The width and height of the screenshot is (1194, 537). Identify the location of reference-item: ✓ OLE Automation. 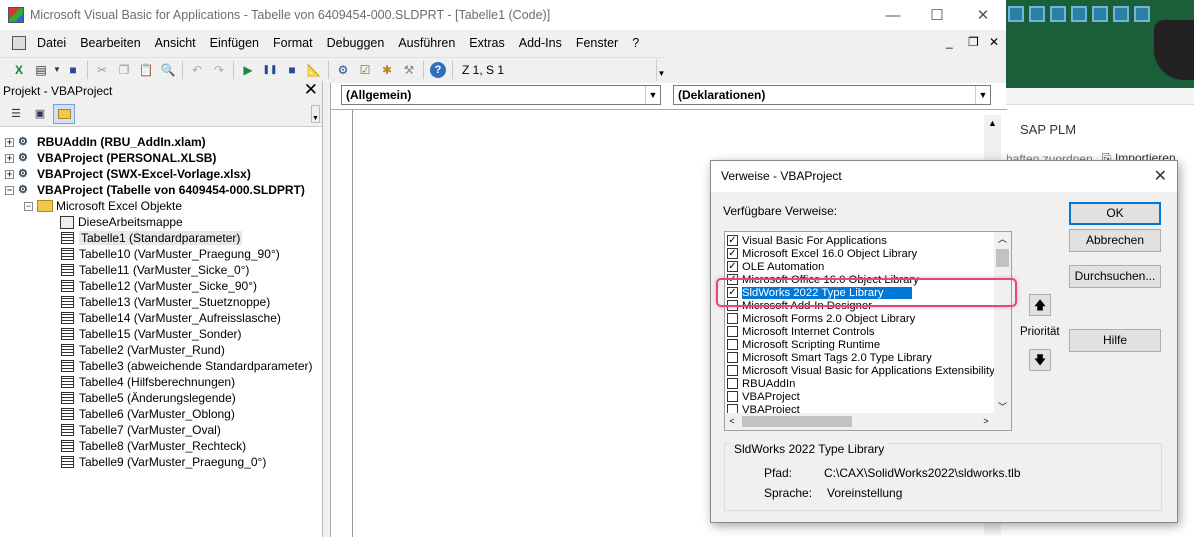
(861, 266).